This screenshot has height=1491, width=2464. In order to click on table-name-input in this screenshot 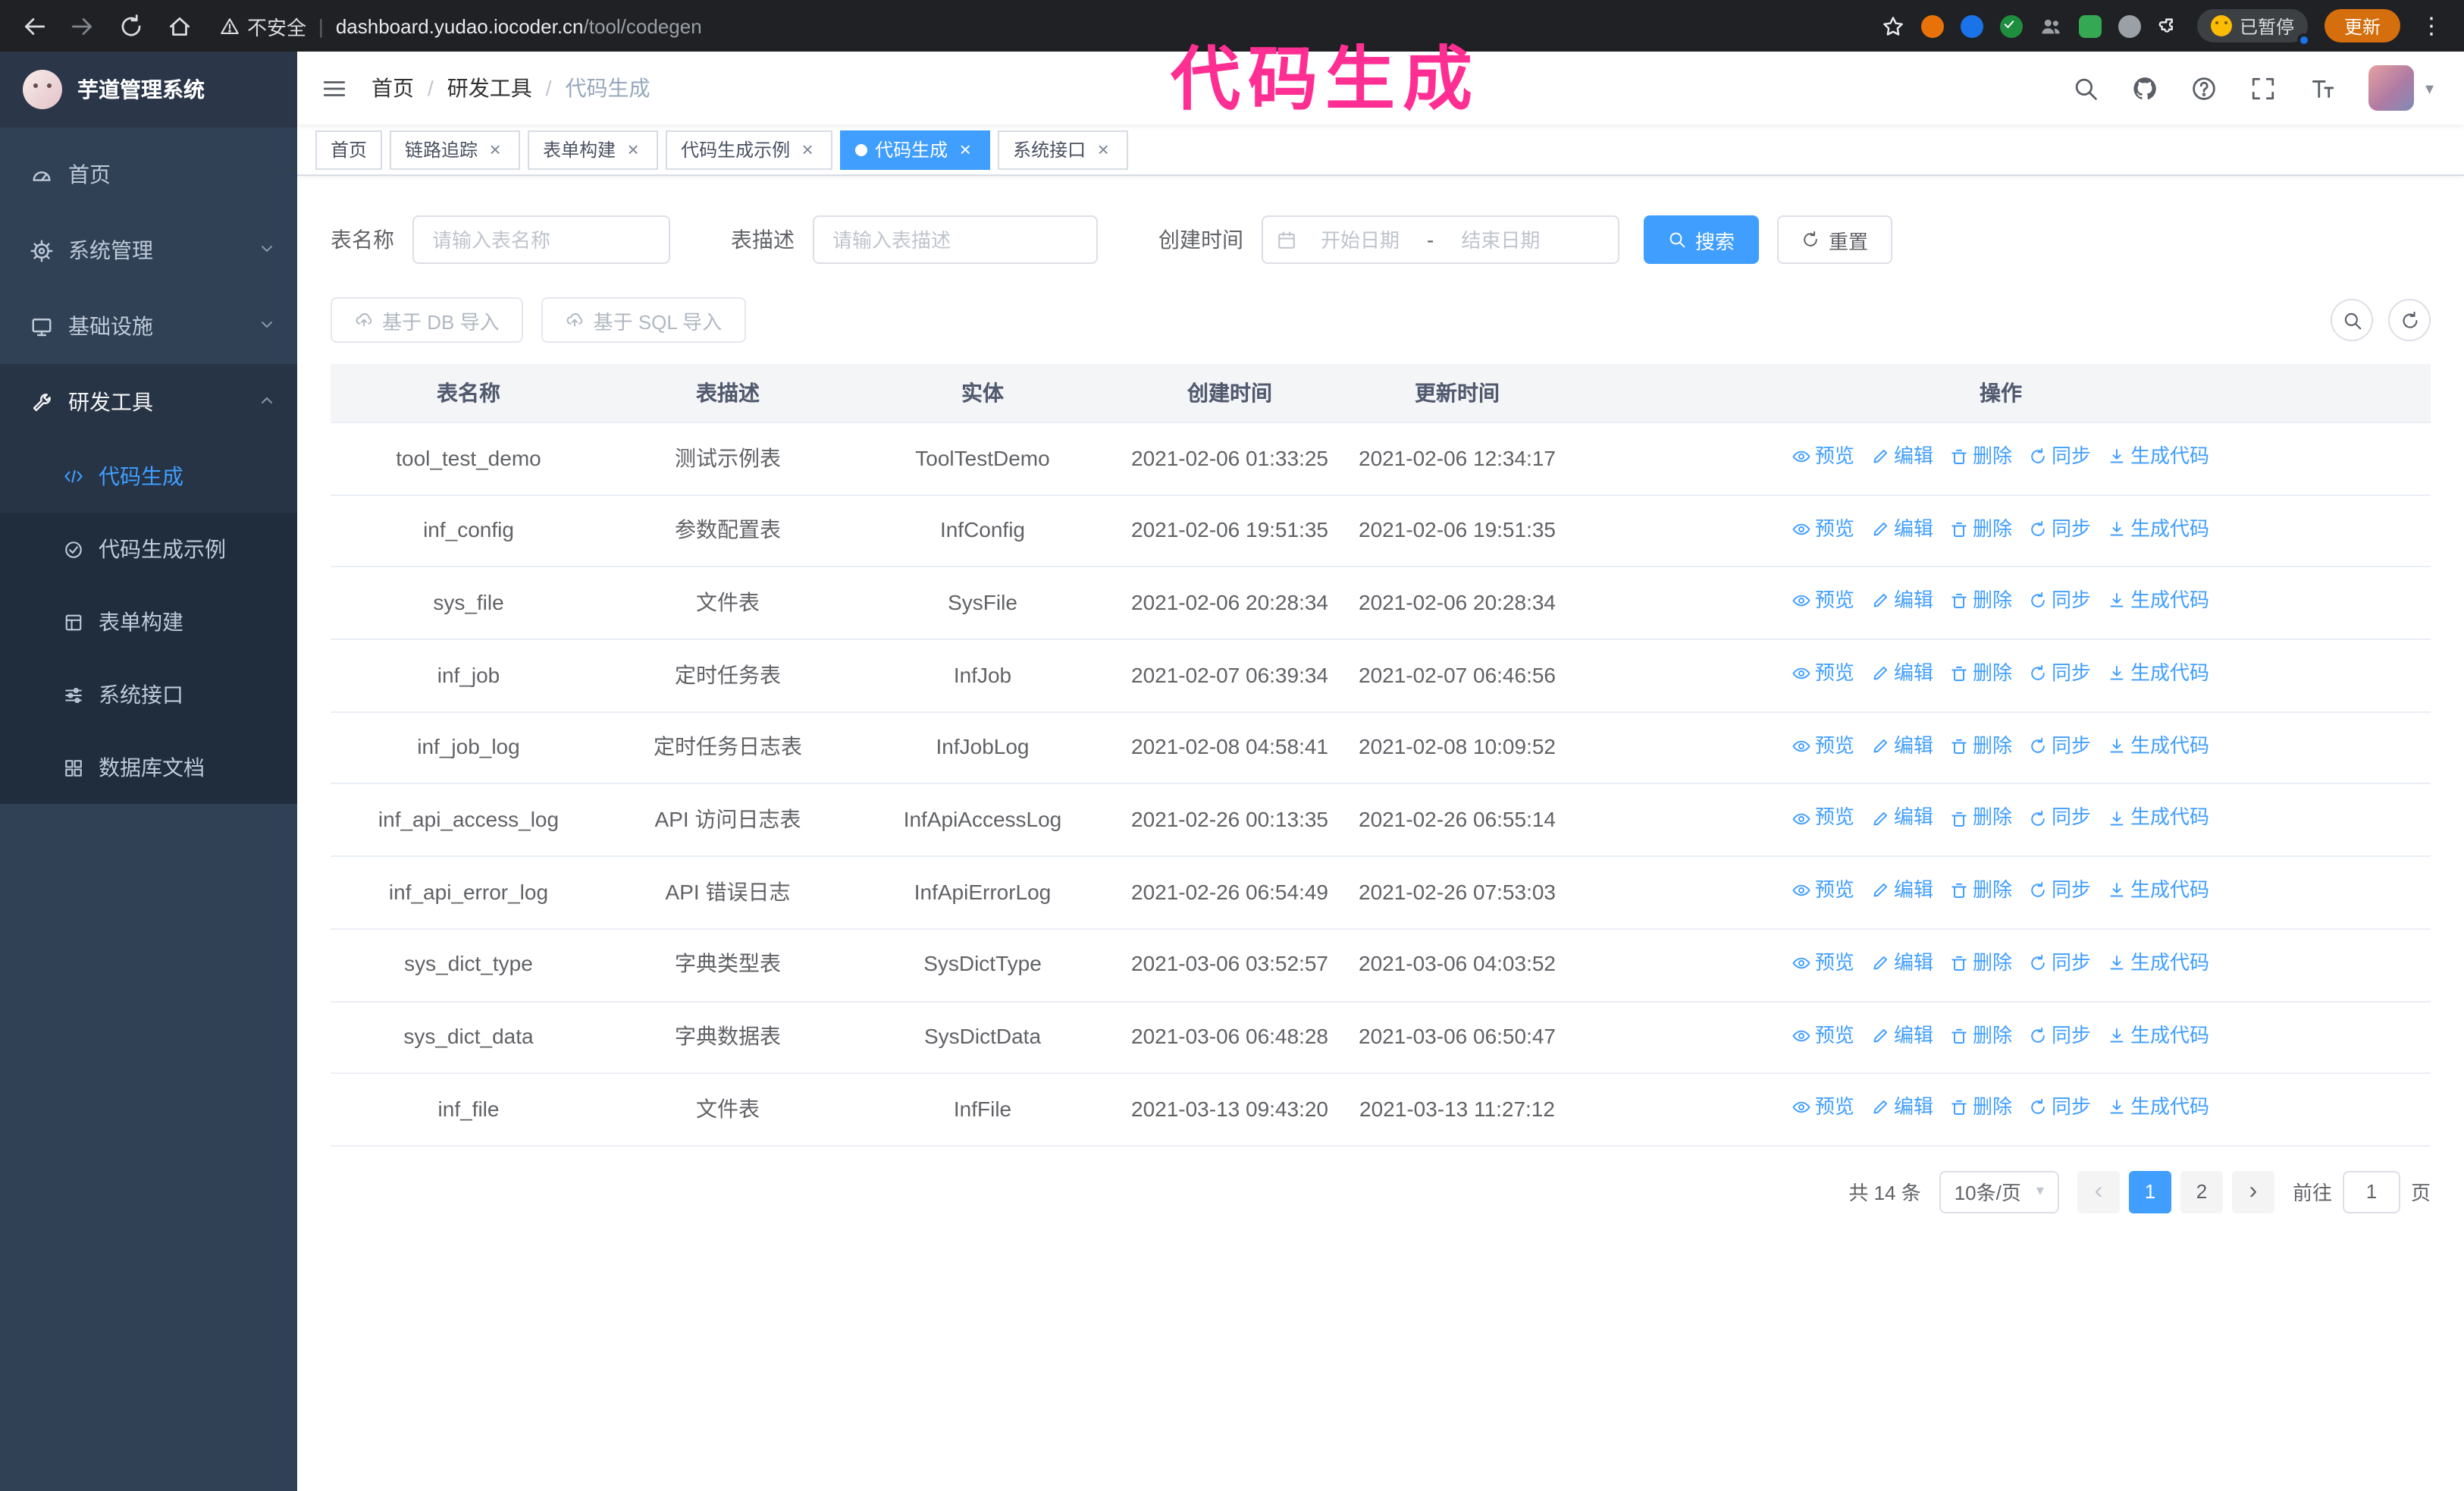, I will do `click(541, 239)`.